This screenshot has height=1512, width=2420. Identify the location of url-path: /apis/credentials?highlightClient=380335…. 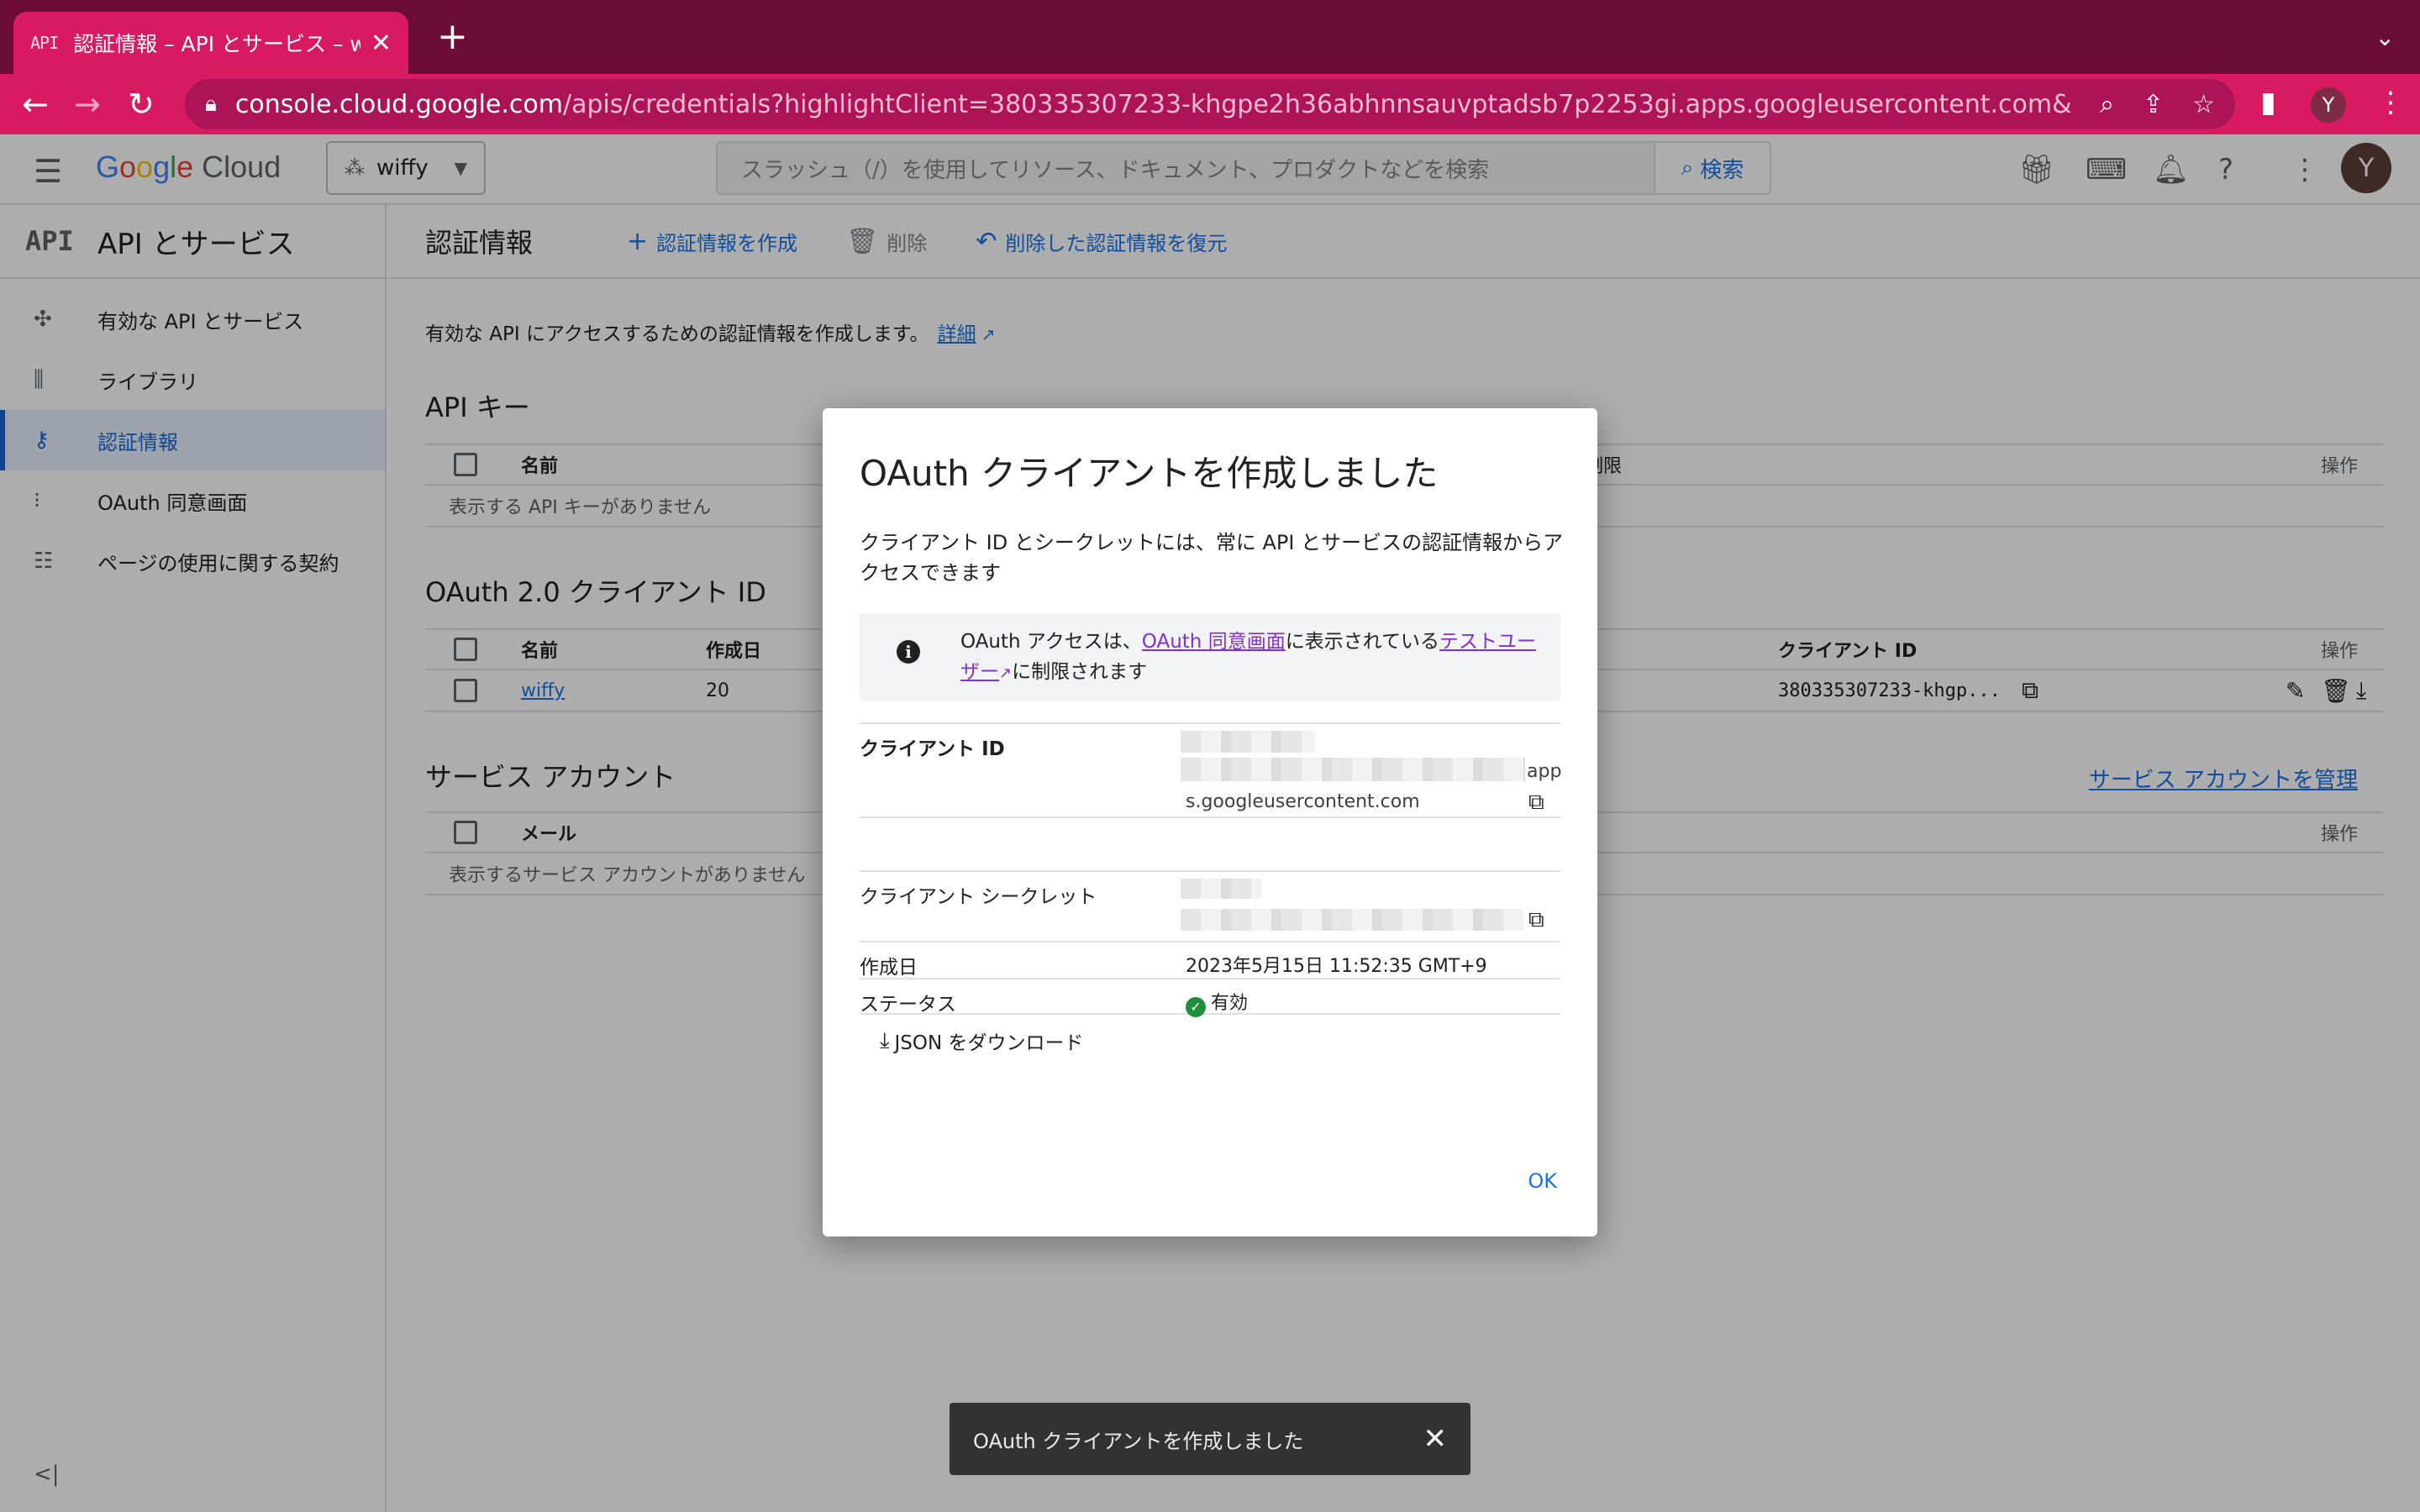
(1317, 104).